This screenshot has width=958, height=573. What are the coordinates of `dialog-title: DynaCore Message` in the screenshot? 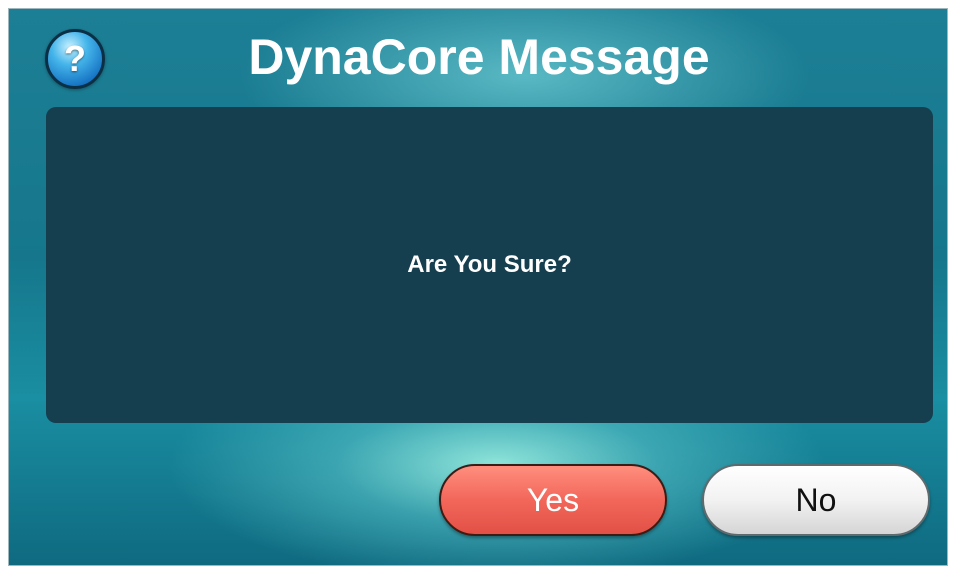 It's located at (479, 57).